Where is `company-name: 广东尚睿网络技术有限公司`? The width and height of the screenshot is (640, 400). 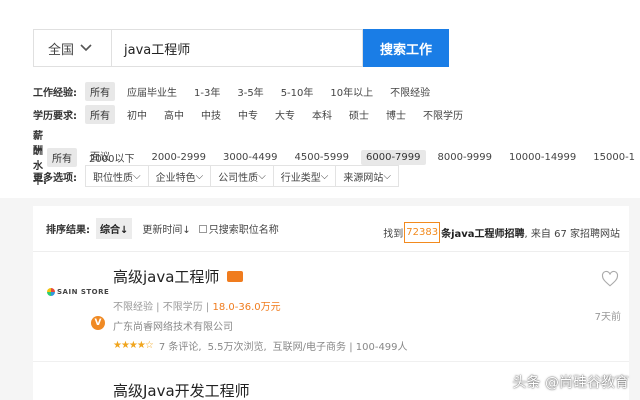 company-name: 广东尚睿网络技术有限公司 is located at coordinates (173, 325).